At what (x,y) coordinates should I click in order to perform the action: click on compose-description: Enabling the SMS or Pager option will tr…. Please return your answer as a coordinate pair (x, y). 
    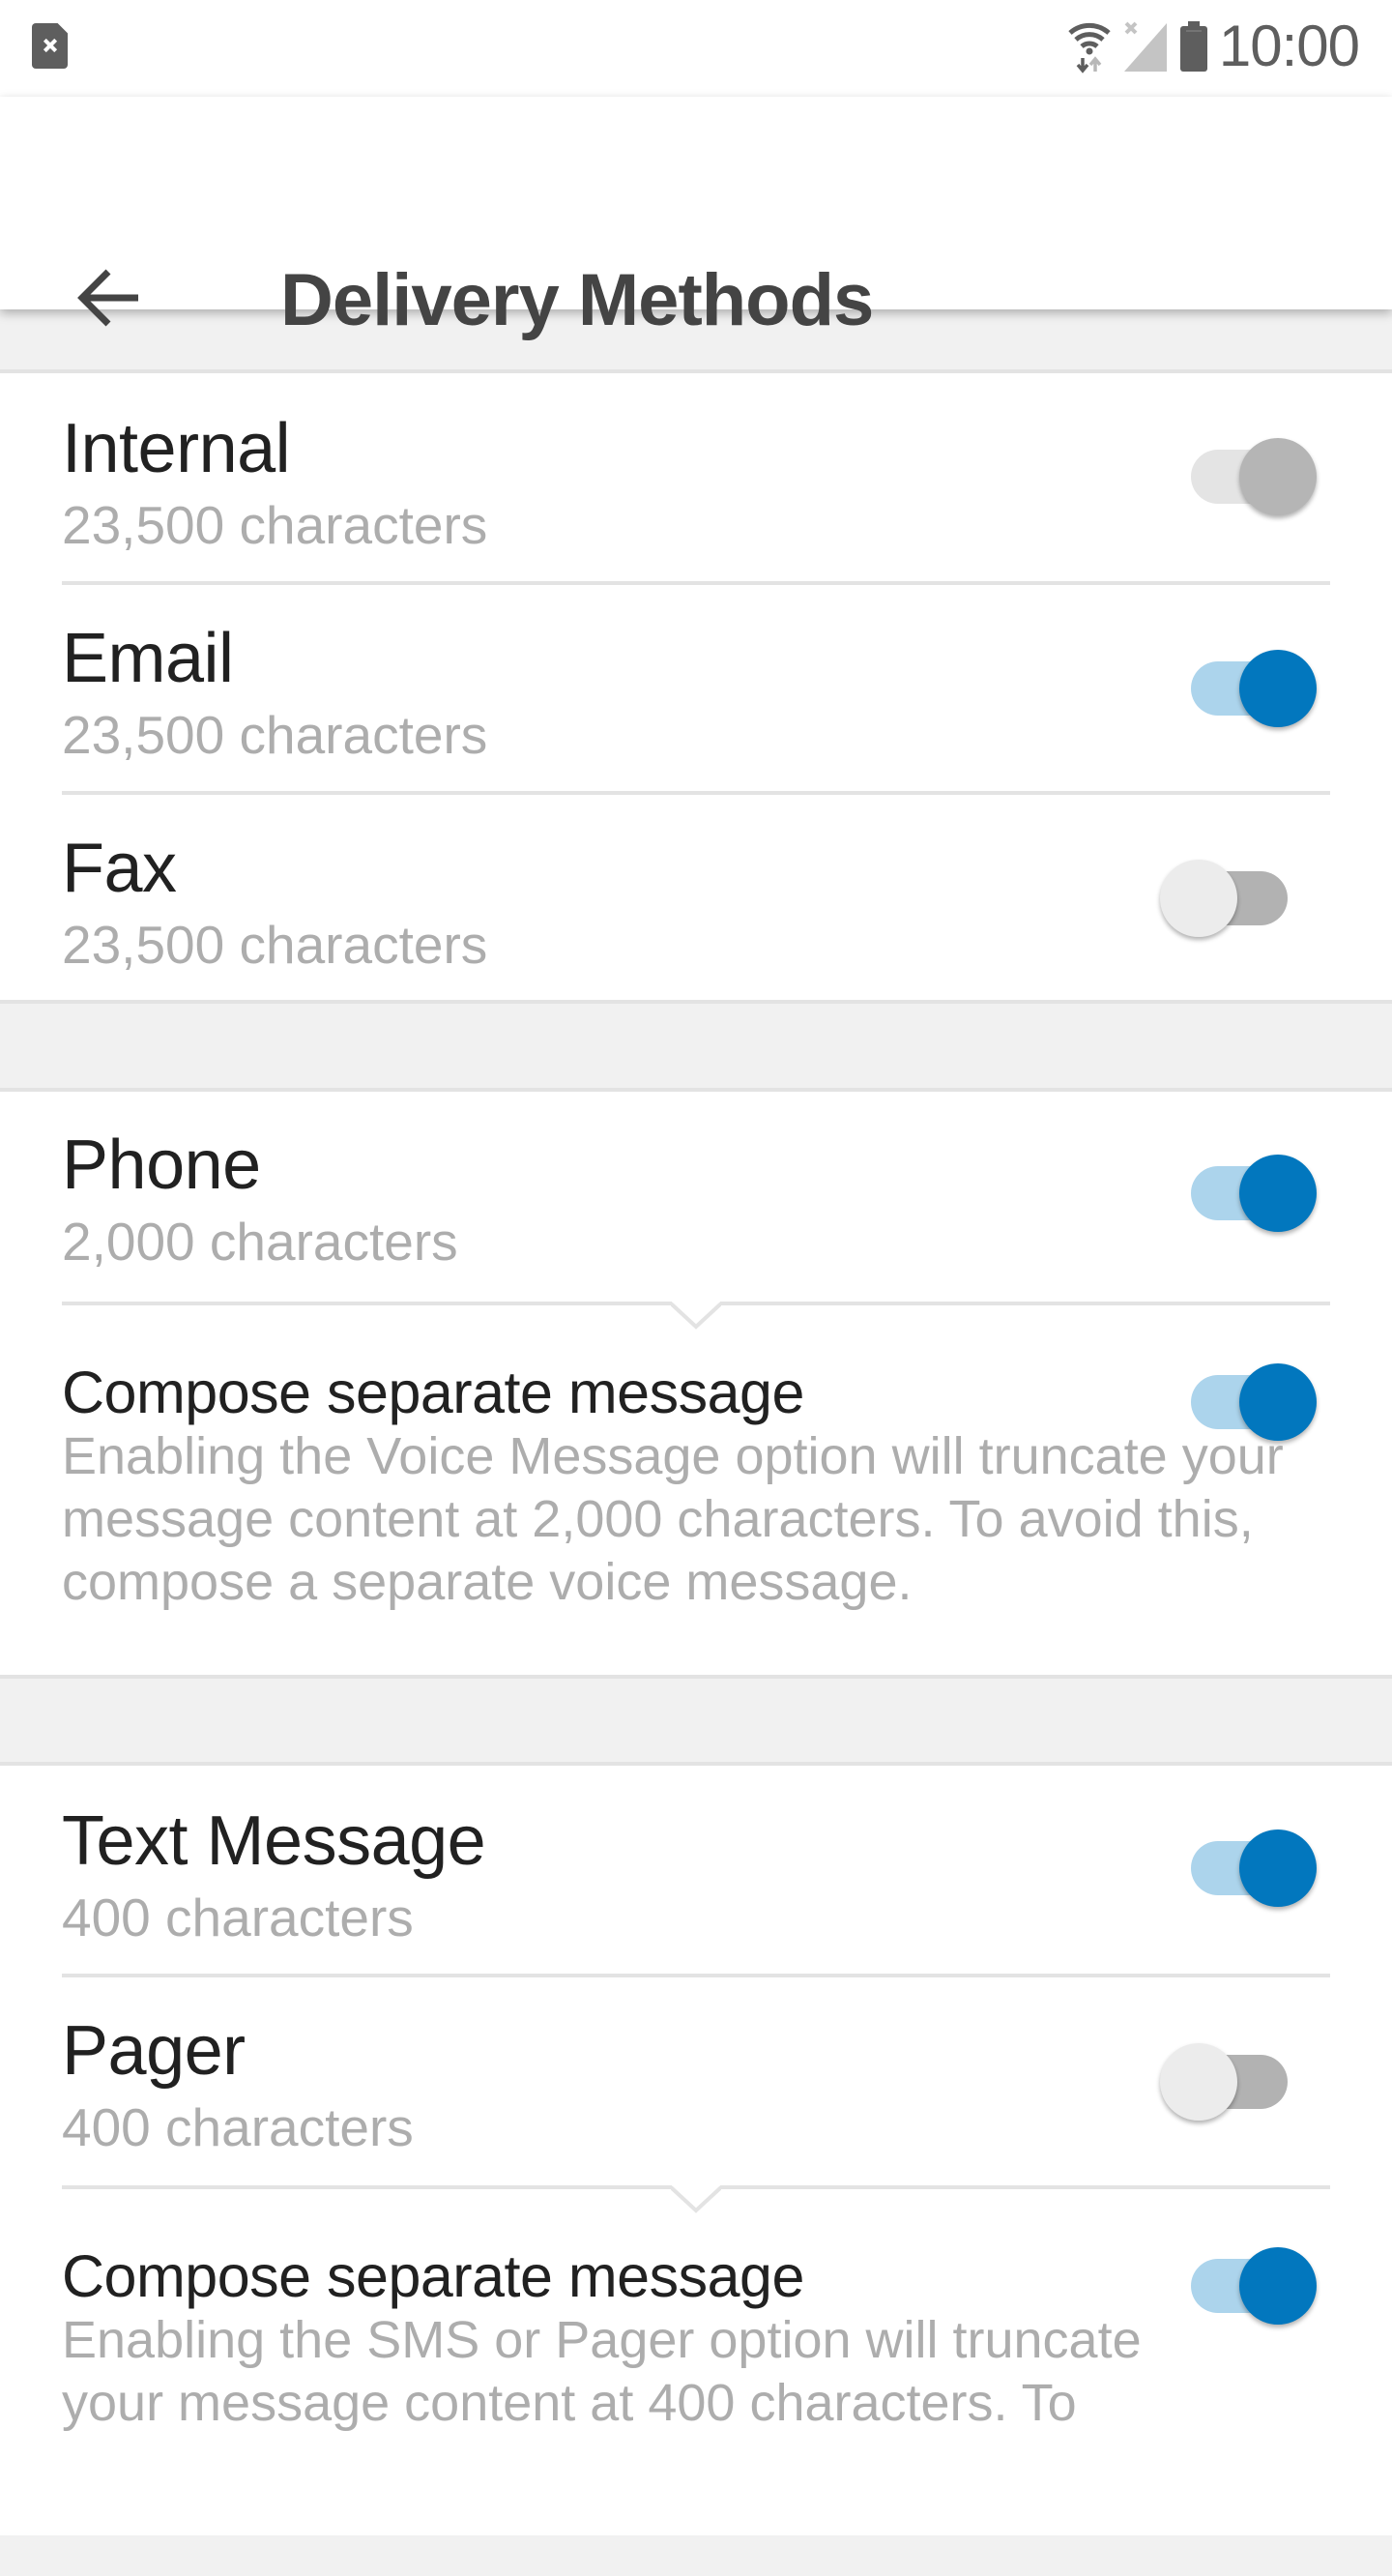
    Looking at the image, I should click on (602, 2371).